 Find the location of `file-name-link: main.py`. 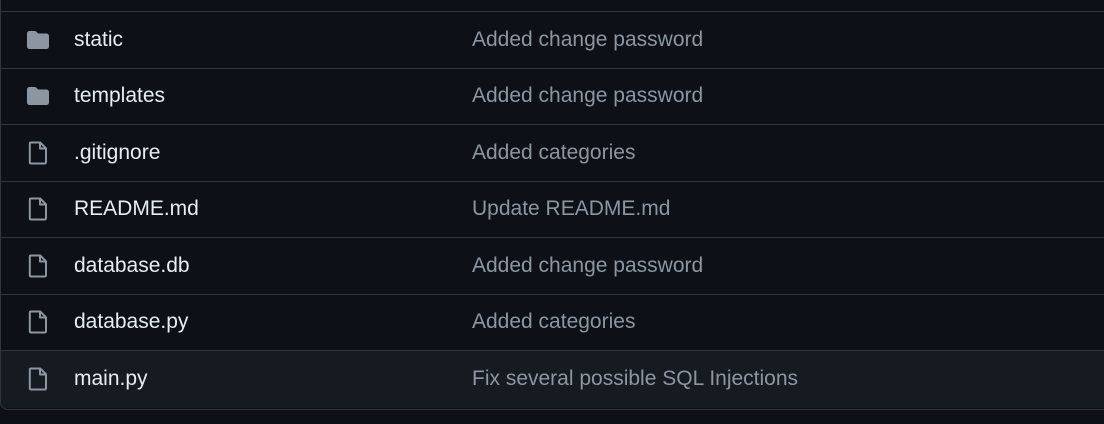

file-name-link: main.py is located at coordinates (111, 379).